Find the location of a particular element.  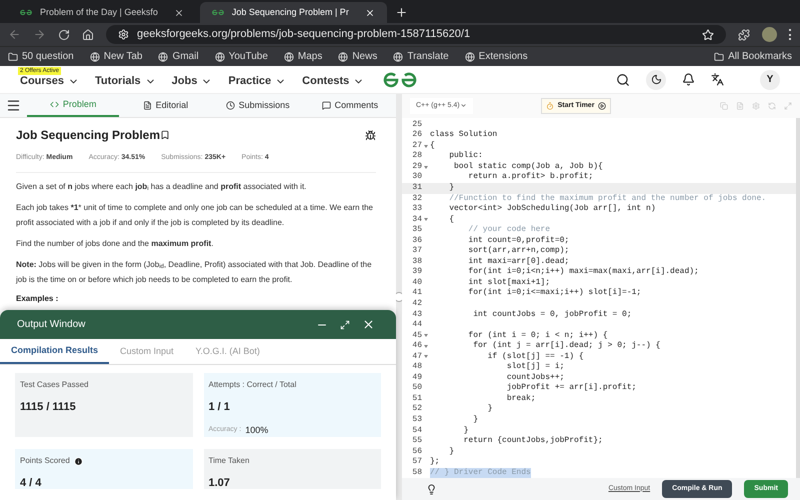

card-value: 4 / 4 is located at coordinates (31, 483).